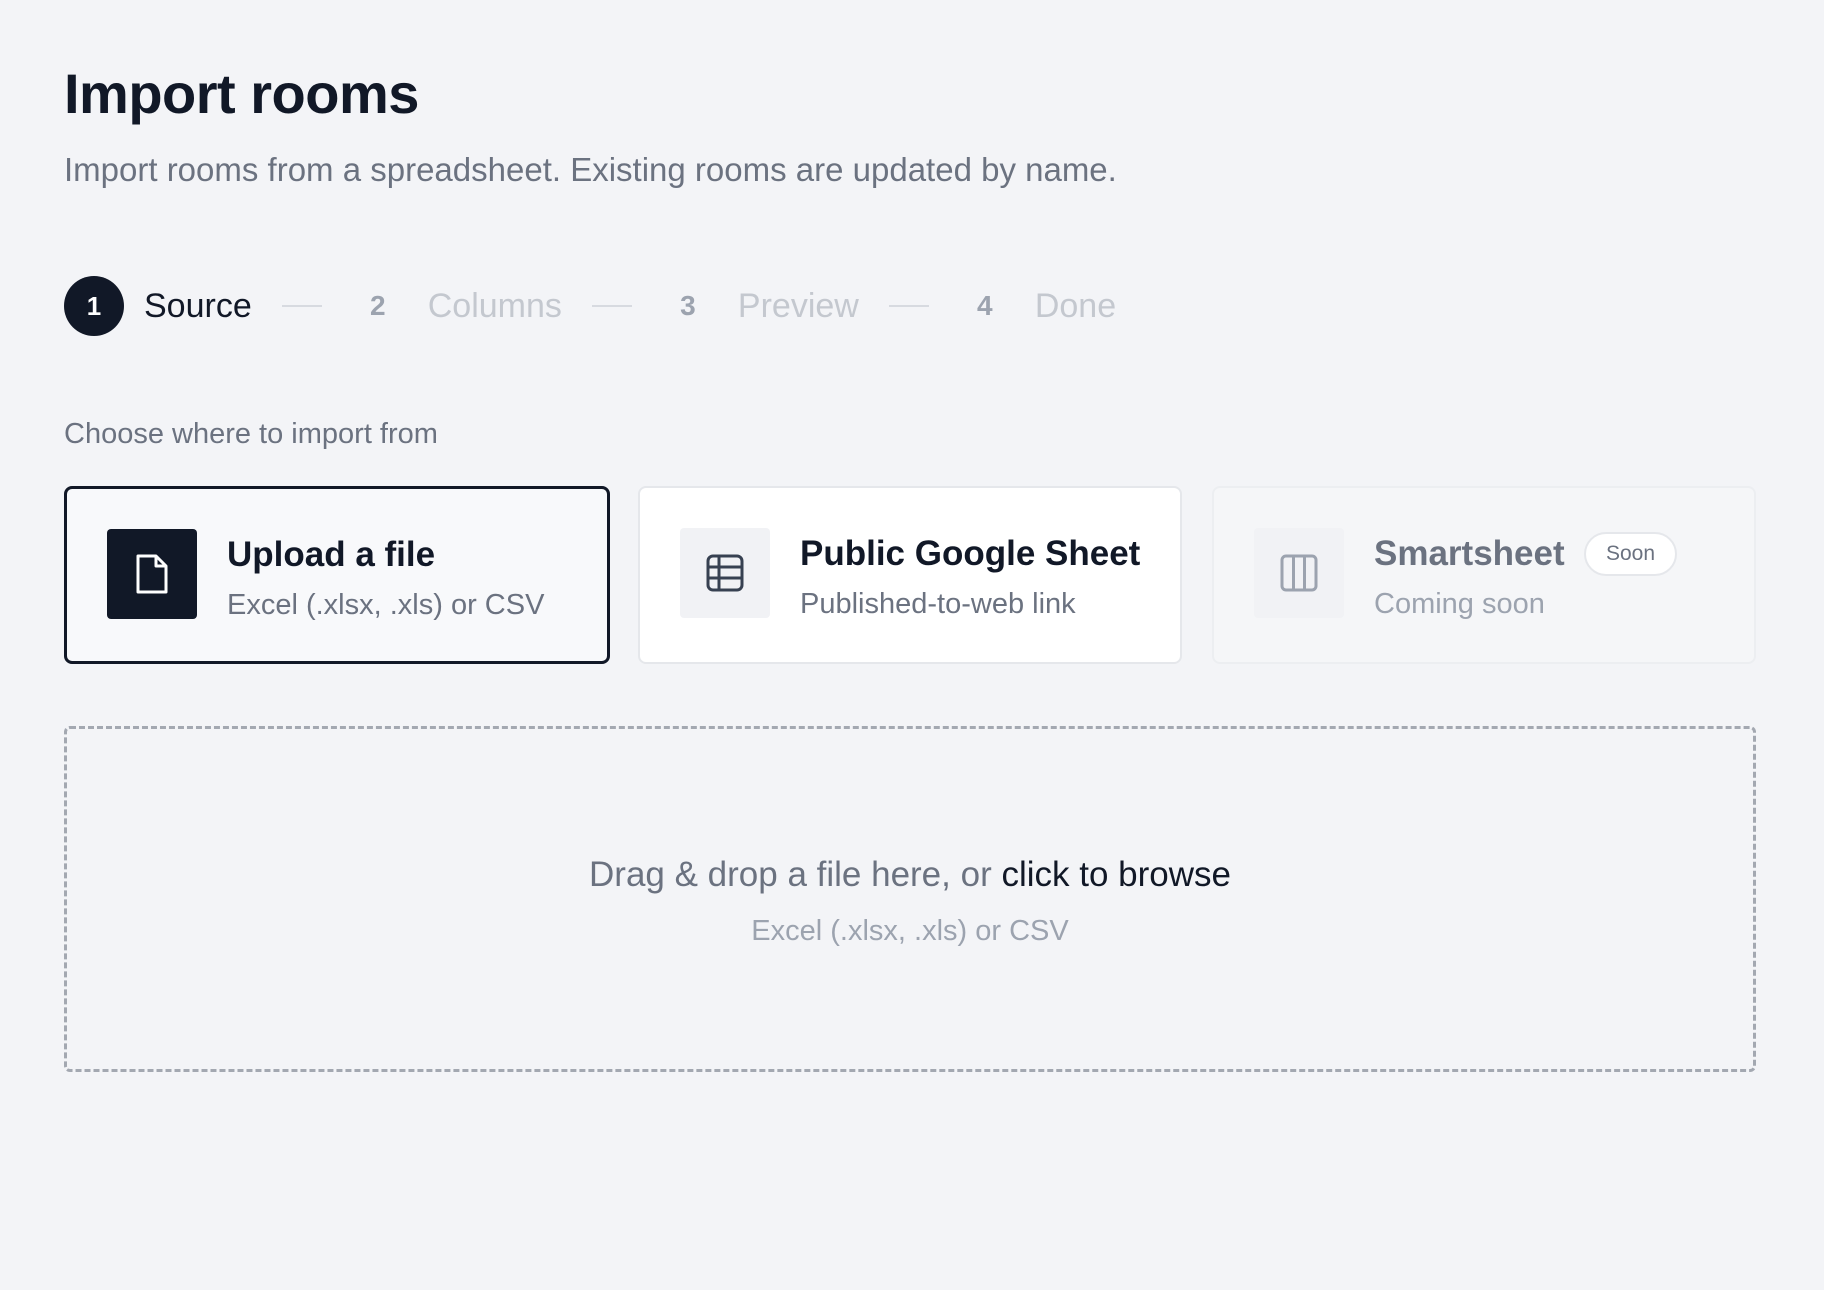 This screenshot has height=1290, width=1824. What do you see at coordinates (970, 553) in the screenshot?
I see `option-title: Public Google Sheet` at bounding box center [970, 553].